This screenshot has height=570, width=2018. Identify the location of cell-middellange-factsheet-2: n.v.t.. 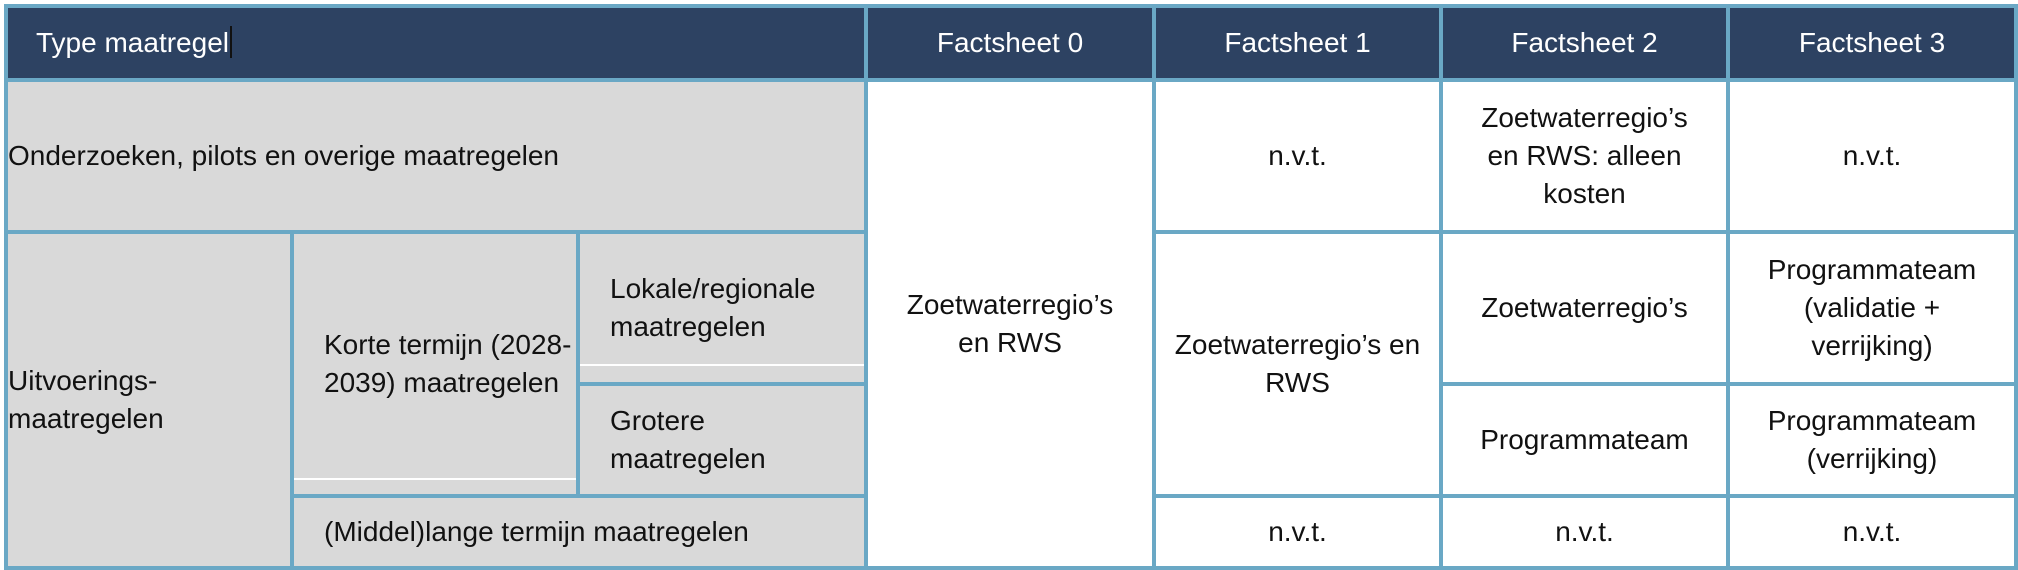
(1584, 532).